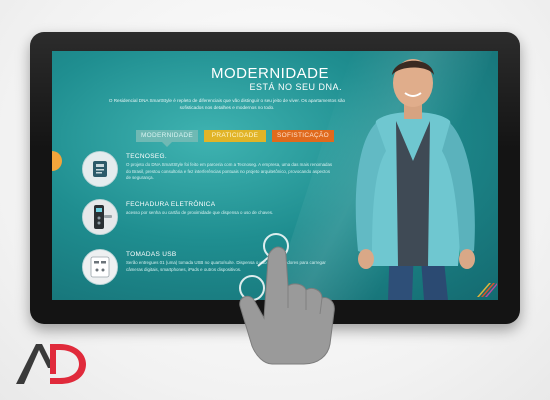  Describe the element at coordinates (415, 179) in the screenshot. I see `model-photo` at that location.